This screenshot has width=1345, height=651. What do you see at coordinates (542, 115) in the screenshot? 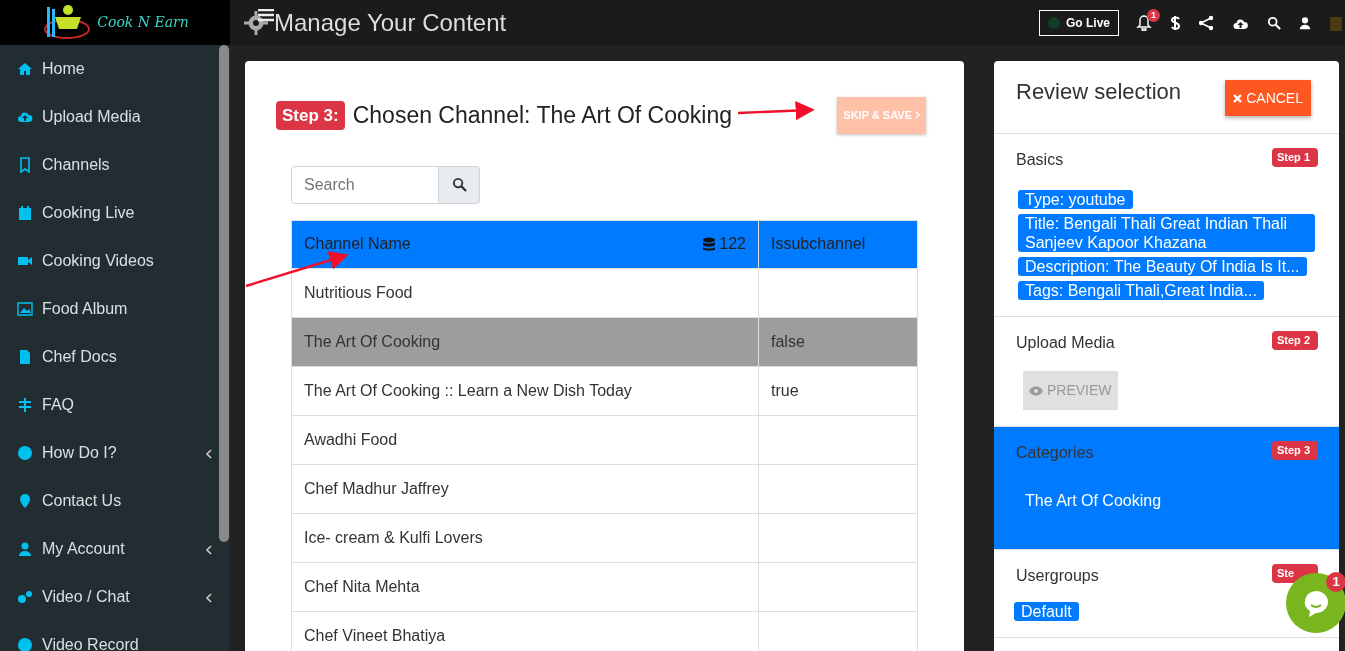
I see `step-title: Chosen Channel: The Art Of Cooking` at bounding box center [542, 115].